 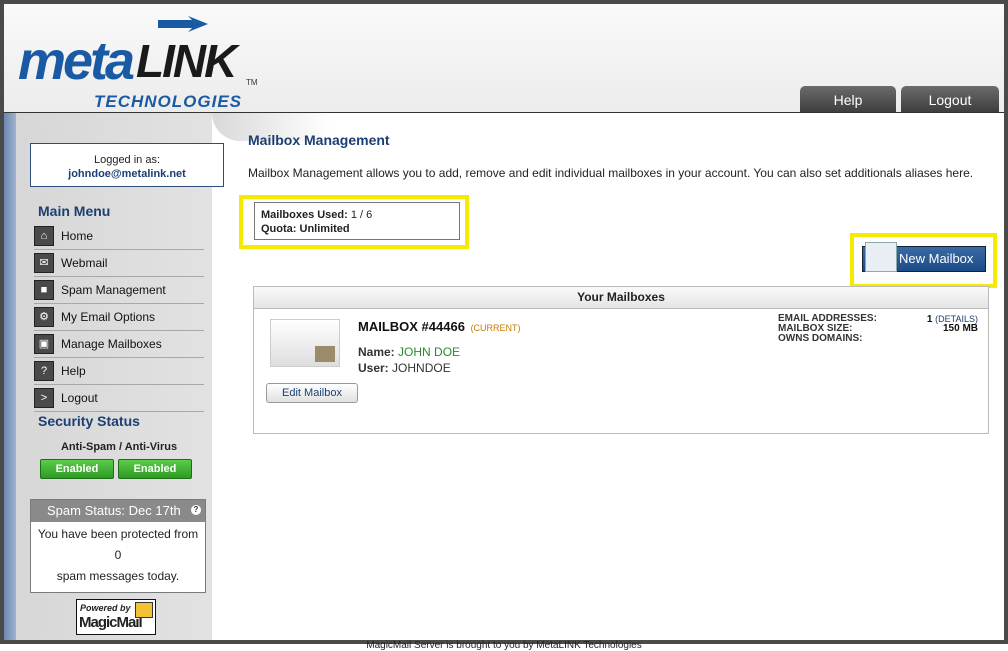 I want to click on user-value: JOHNDOE, so click(x=421, y=368).